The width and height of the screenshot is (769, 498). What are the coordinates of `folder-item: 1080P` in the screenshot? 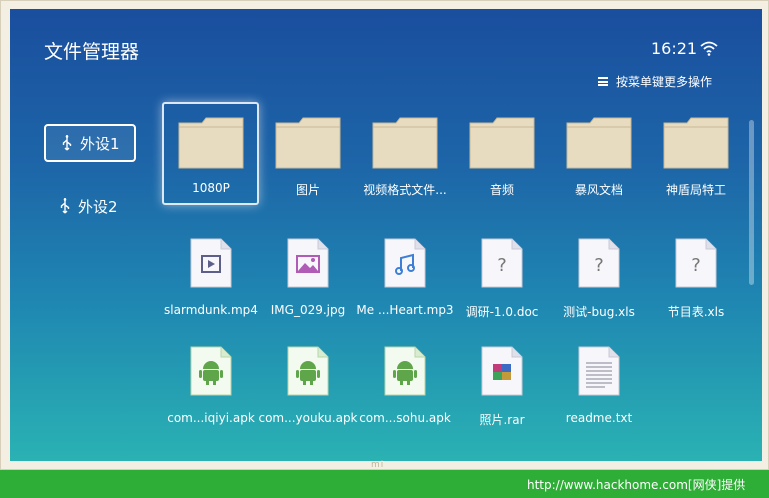 It's located at (210, 154).